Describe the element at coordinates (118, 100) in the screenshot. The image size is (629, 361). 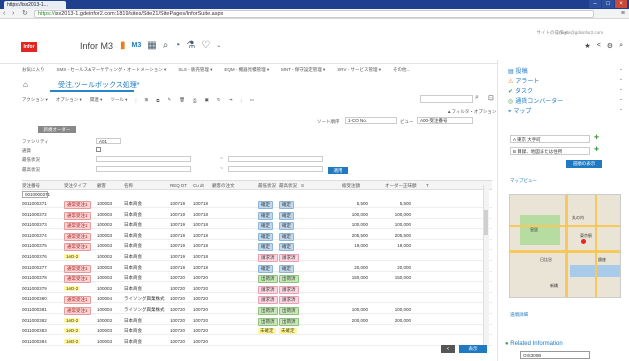
I see `tools-menu: ツール ▾` at that location.